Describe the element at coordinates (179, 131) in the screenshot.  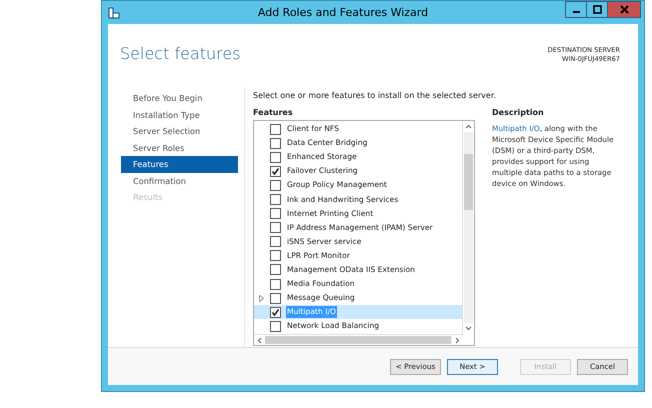
I see `wizard-step: Server Selection` at that location.